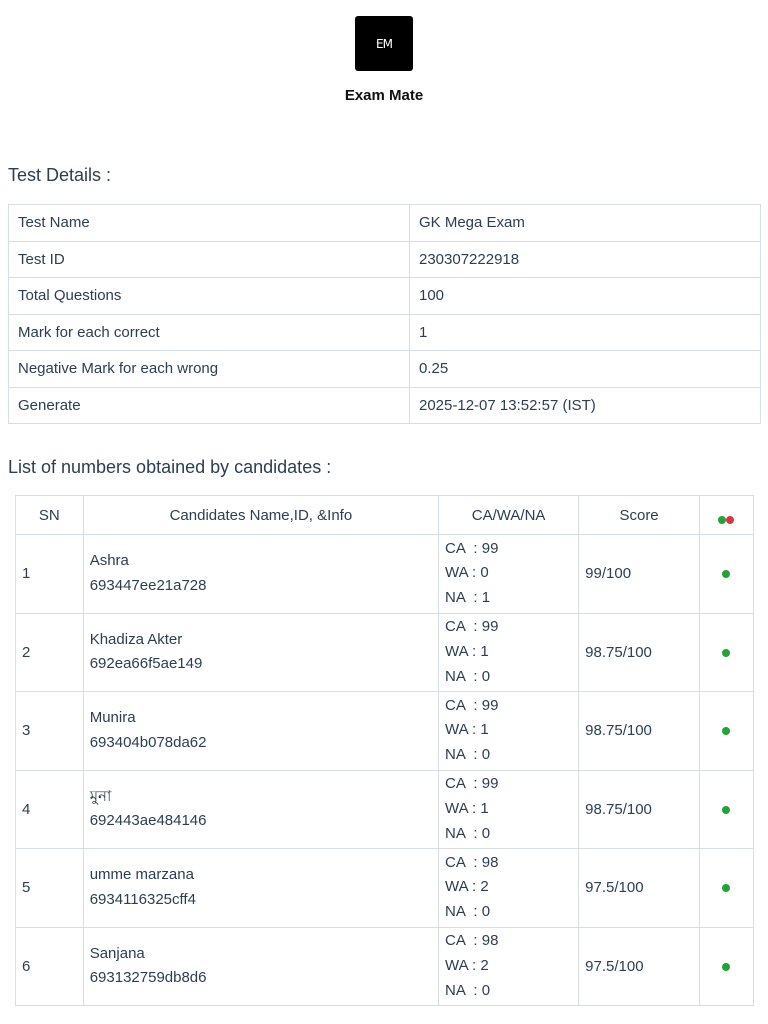  What do you see at coordinates (209, 223) in the screenshot?
I see `details-label: Test Name` at bounding box center [209, 223].